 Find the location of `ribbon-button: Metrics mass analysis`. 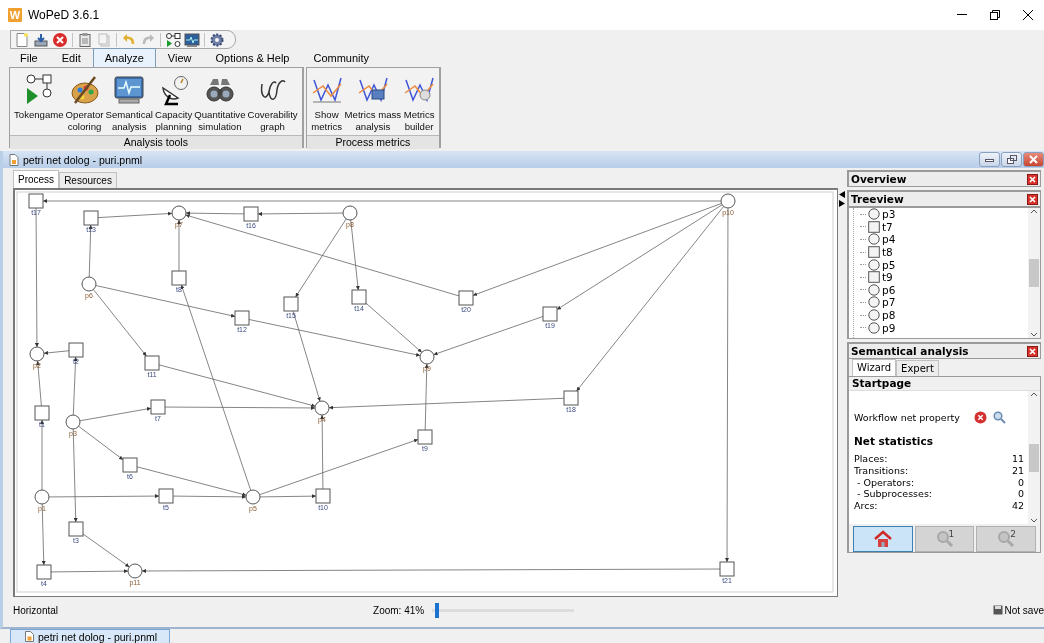

ribbon-button: Metrics mass analysis is located at coordinates (373, 103).